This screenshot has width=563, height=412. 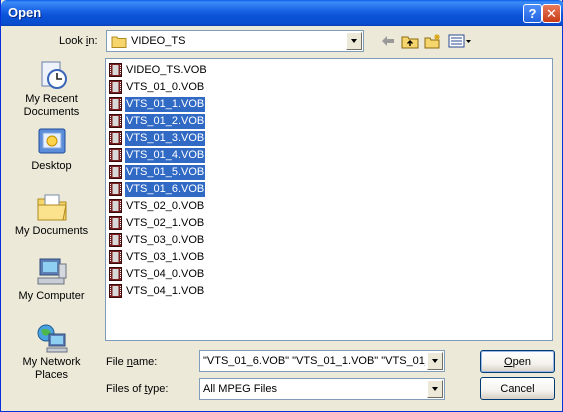 I want to click on view-menu-icon, so click(x=459, y=41).